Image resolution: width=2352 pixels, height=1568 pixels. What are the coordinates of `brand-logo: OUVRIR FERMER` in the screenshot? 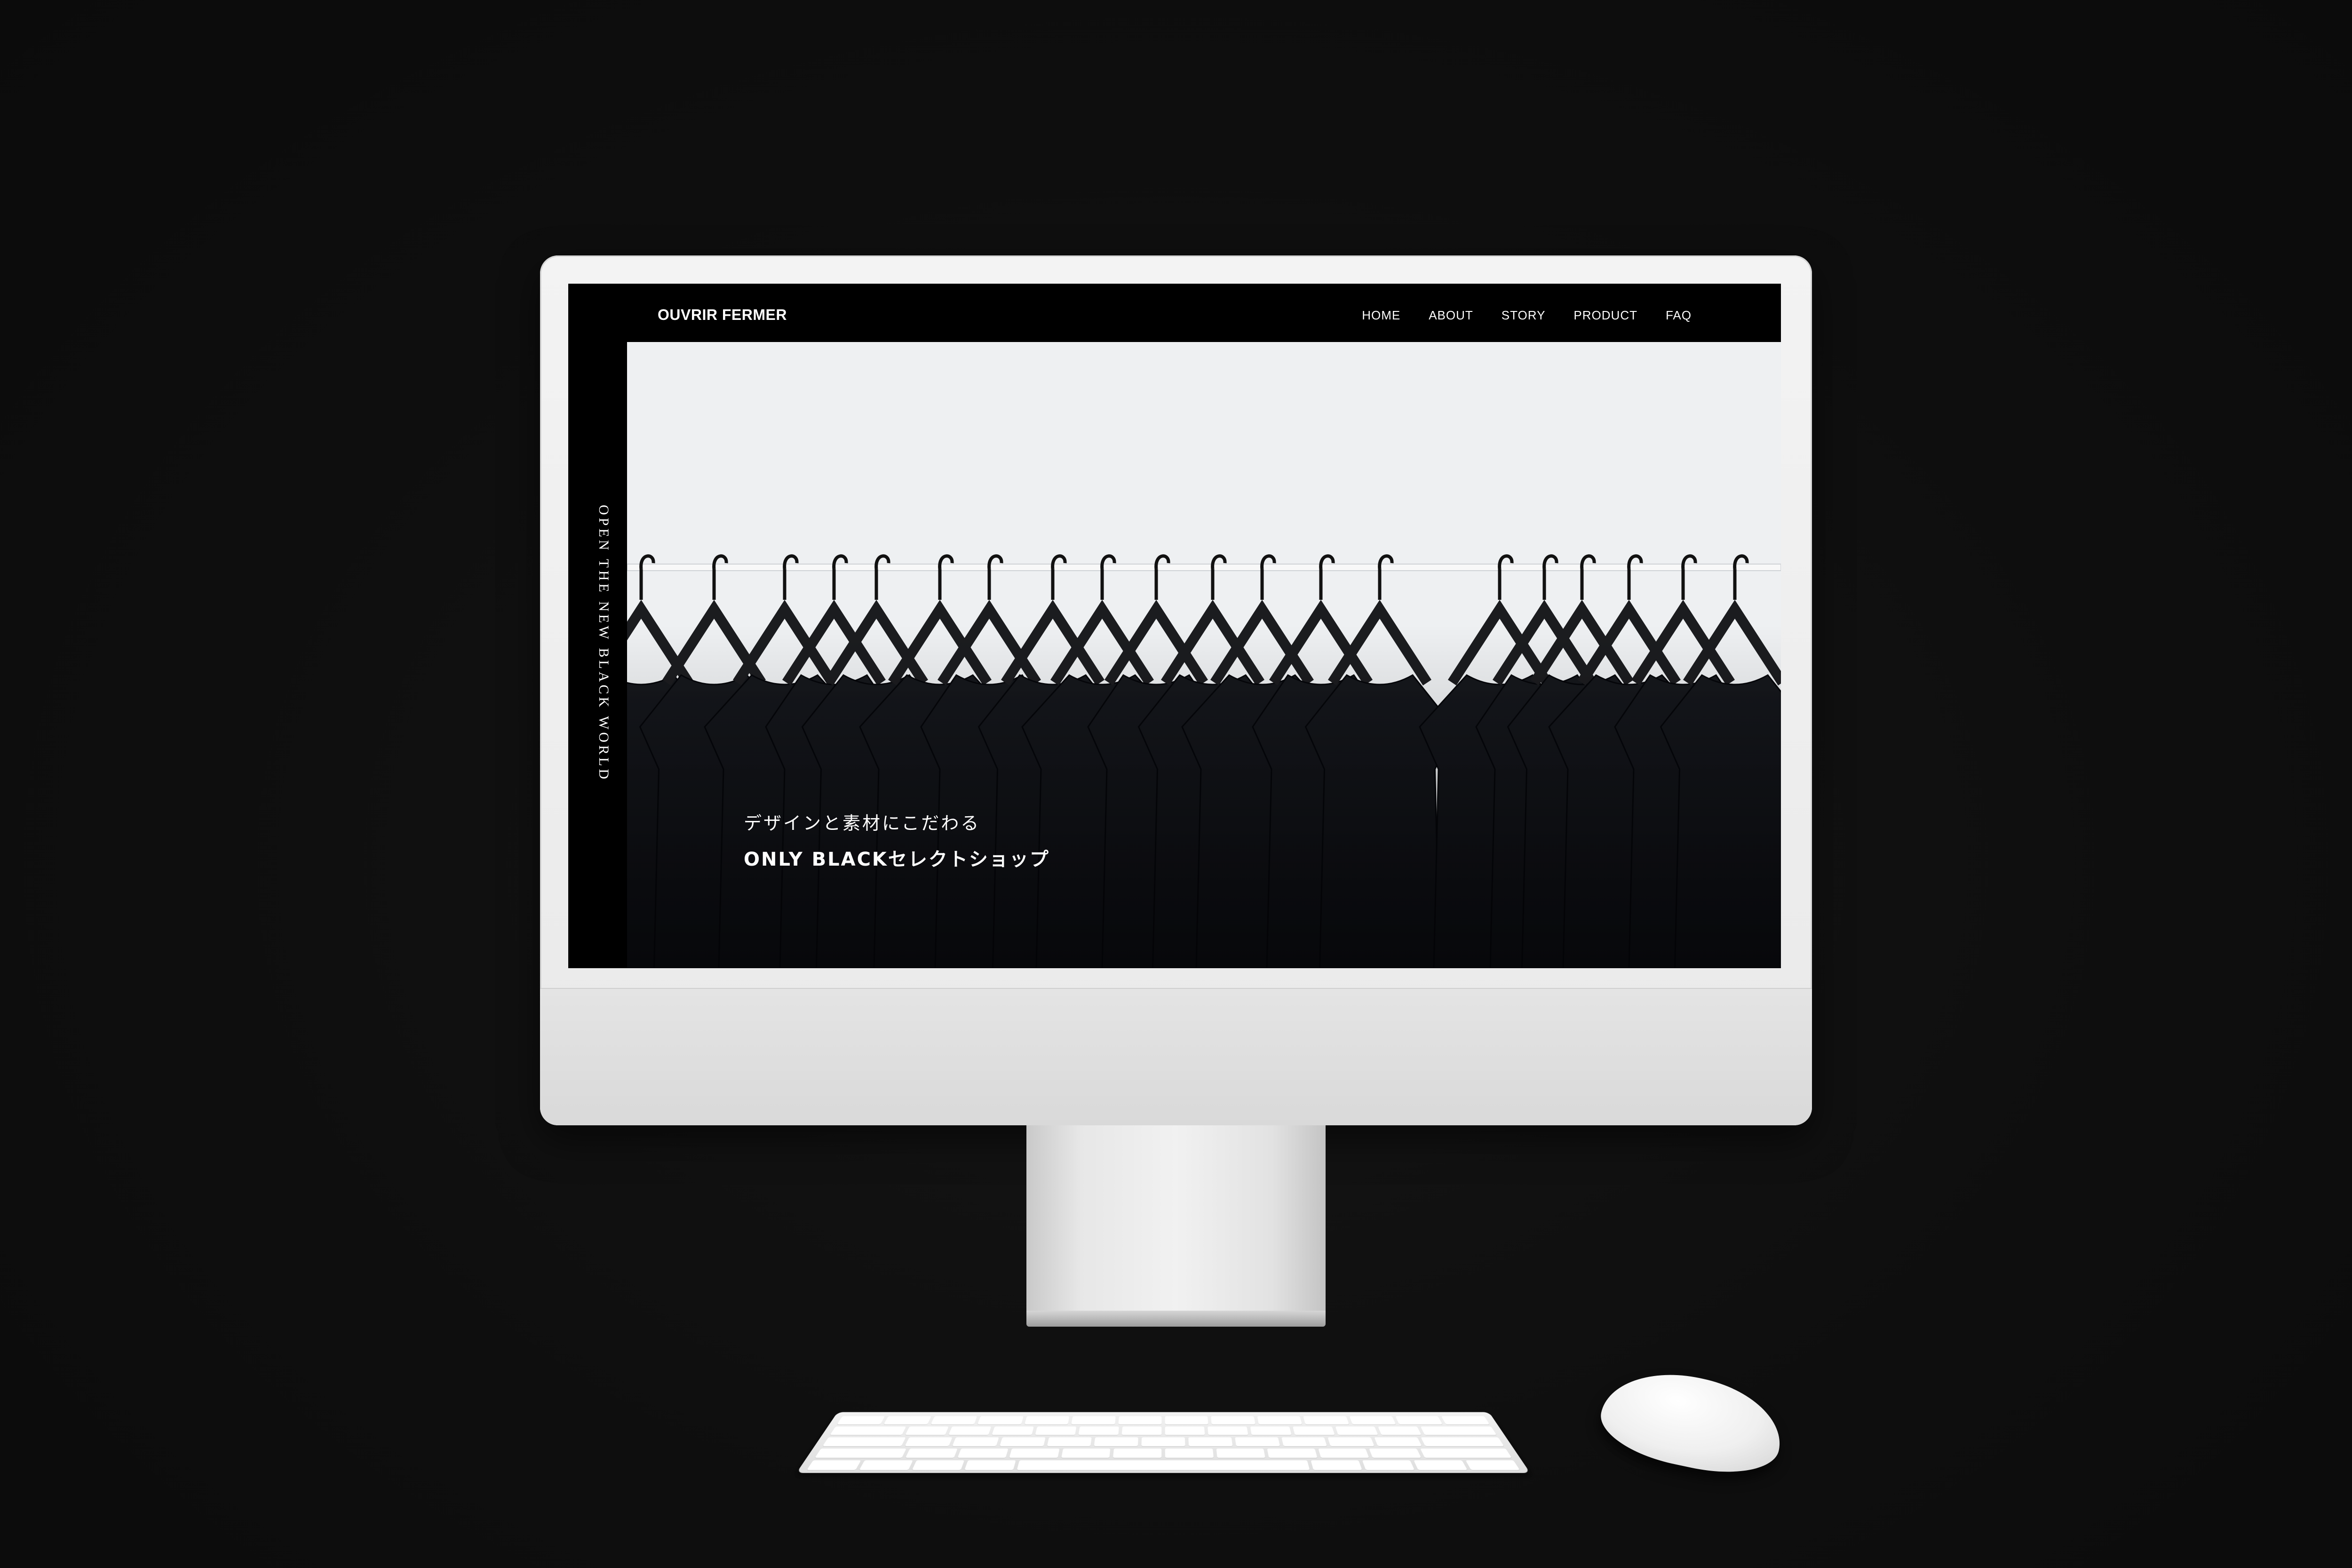 It's located at (722, 315).